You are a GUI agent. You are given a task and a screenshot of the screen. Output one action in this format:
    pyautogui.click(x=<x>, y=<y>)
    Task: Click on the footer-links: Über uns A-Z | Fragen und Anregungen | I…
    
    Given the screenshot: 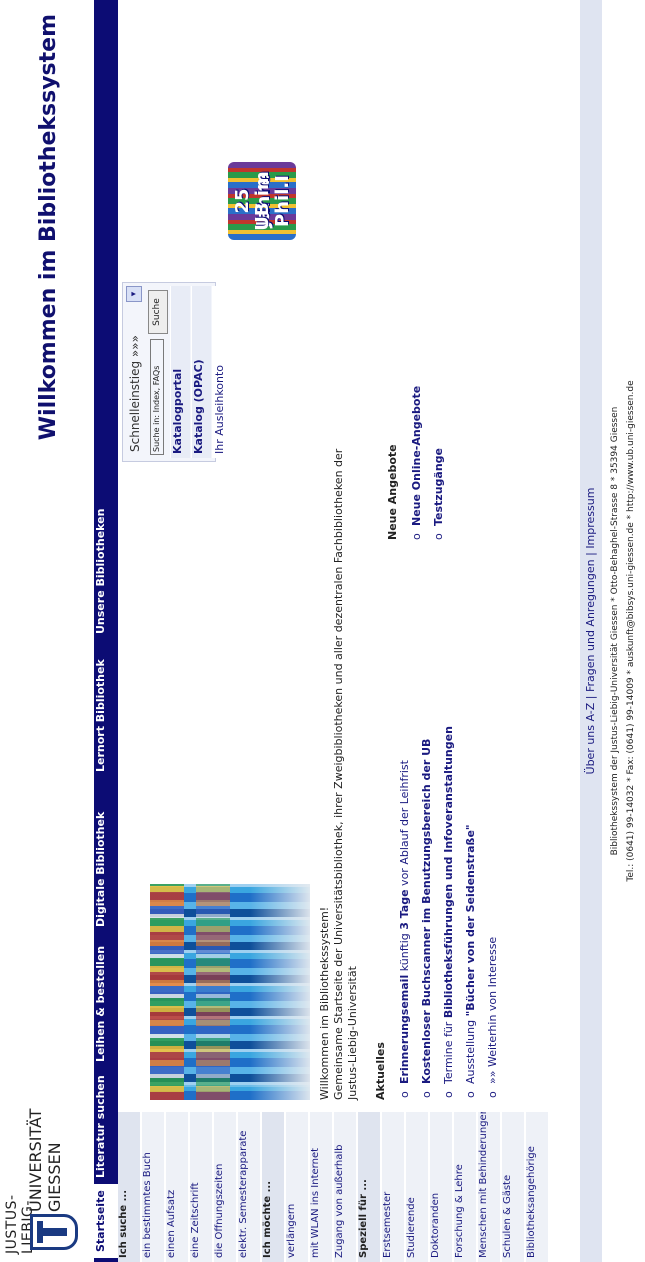 What is the action you would take?
    pyautogui.click(x=590, y=631)
    